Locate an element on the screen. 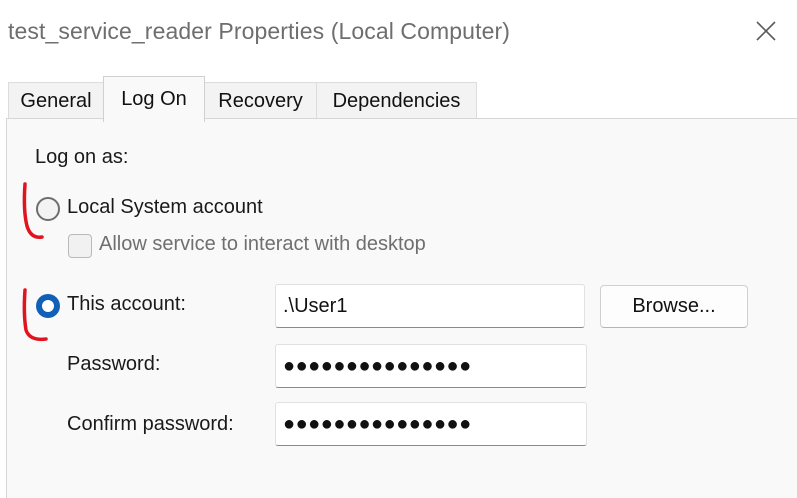 The height and width of the screenshot is (498, 797). local-system-label: Local System account is located at coordinates (165, 207).